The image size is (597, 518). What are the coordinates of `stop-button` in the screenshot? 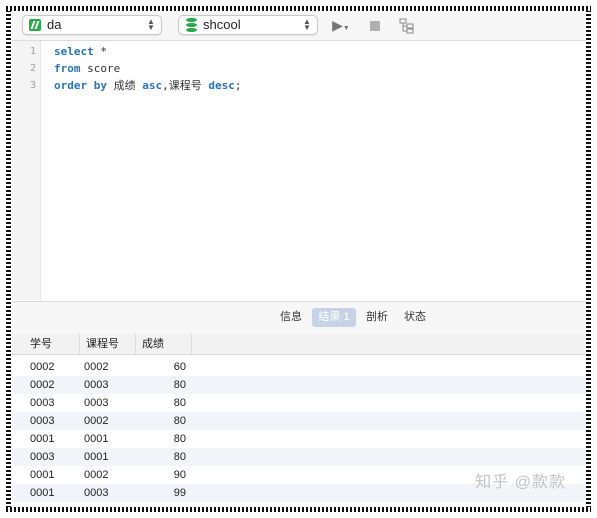 It's located at (375, 25).